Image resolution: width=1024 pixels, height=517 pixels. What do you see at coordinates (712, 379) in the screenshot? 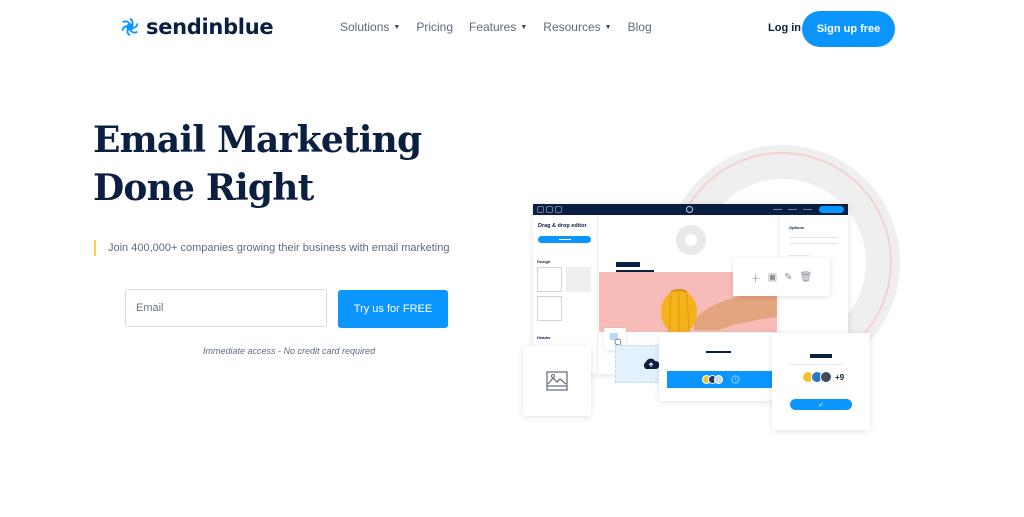
I see `recipient-avatars` at bounding box center [712, 379].